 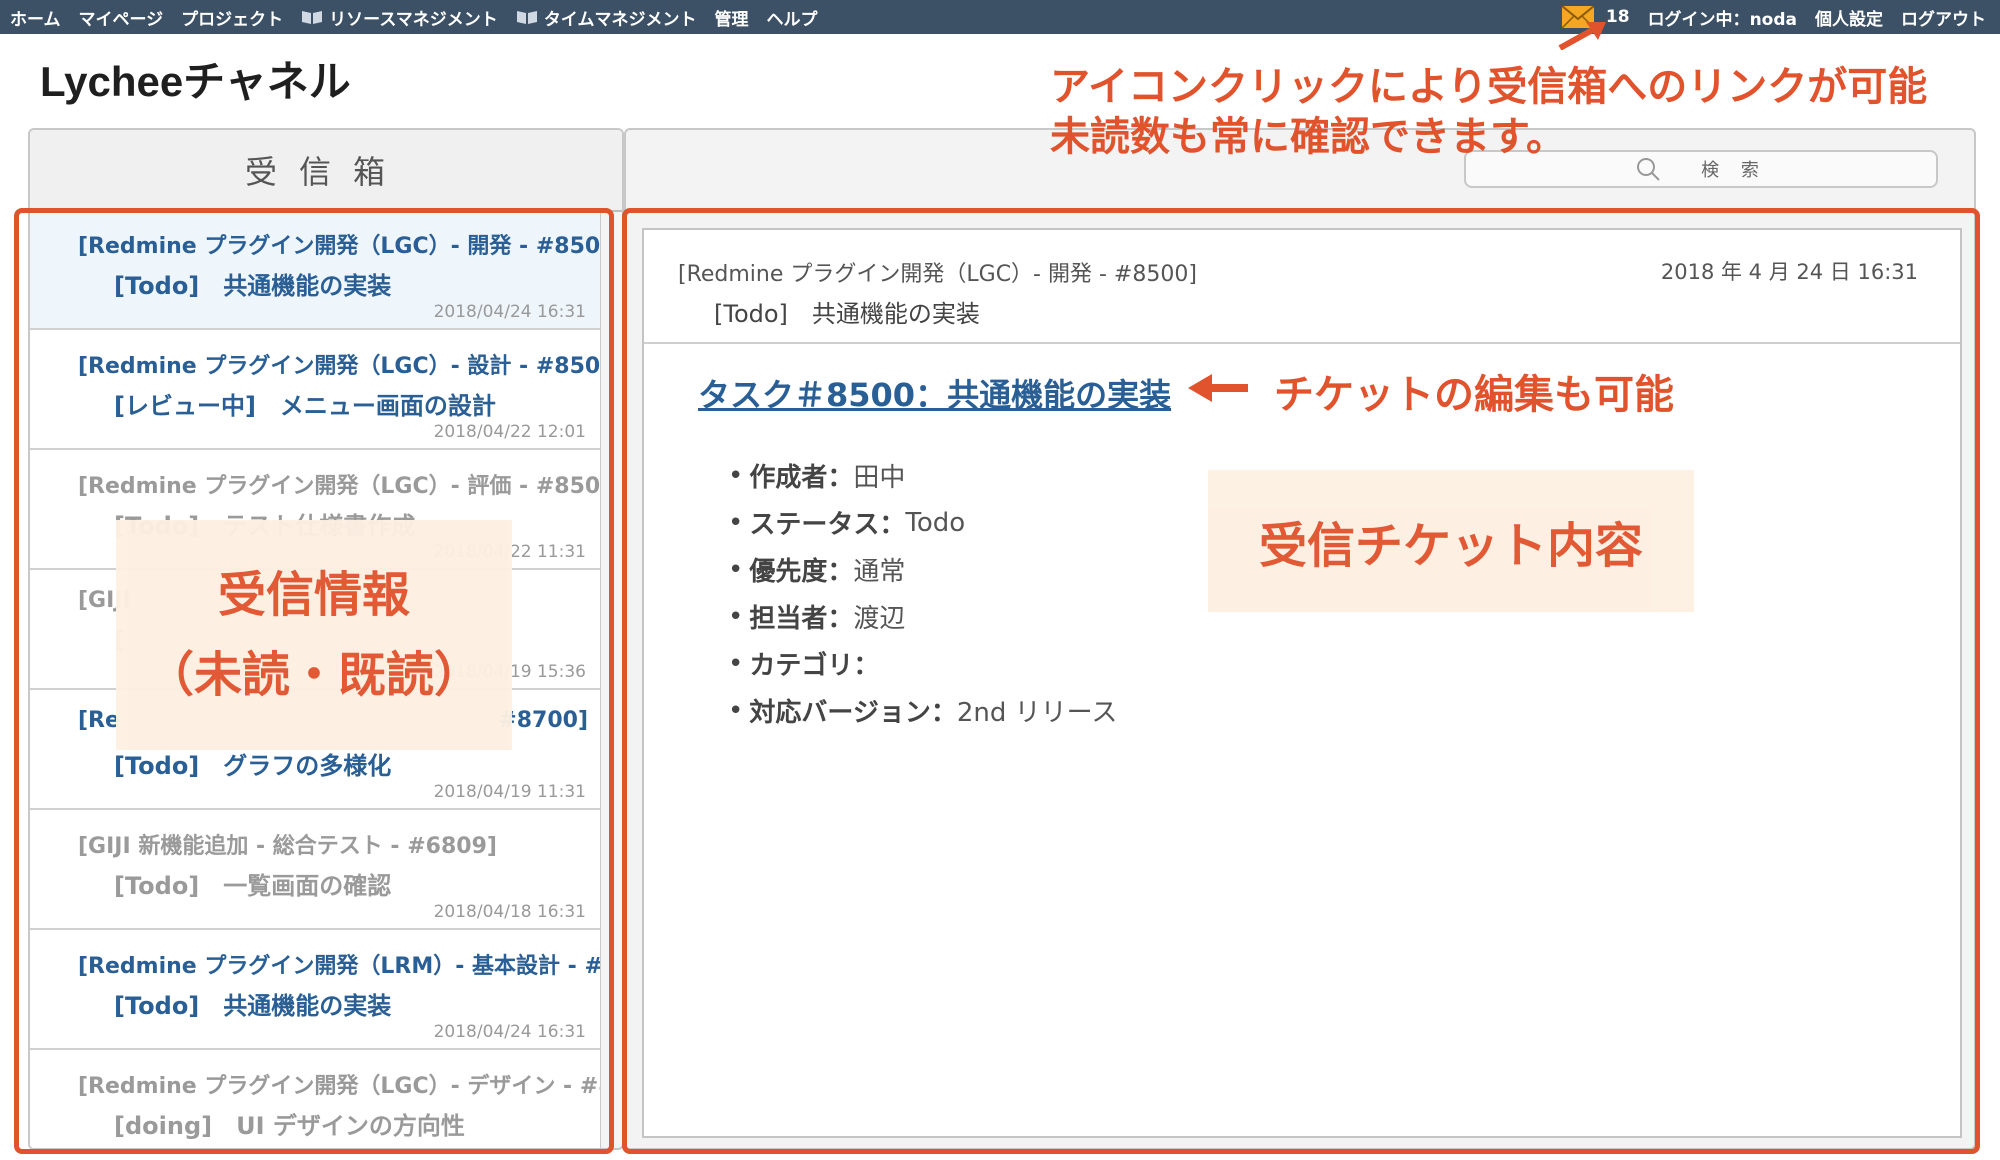 I want to click on search-icon, so click(x=1648, y=169).